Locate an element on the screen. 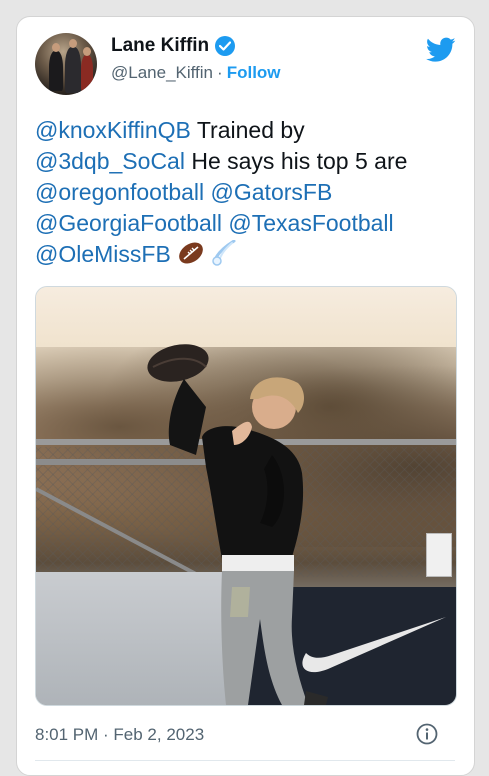 The image size is (489, 776). verified-badge-icon is located at coordinates (225, 46).